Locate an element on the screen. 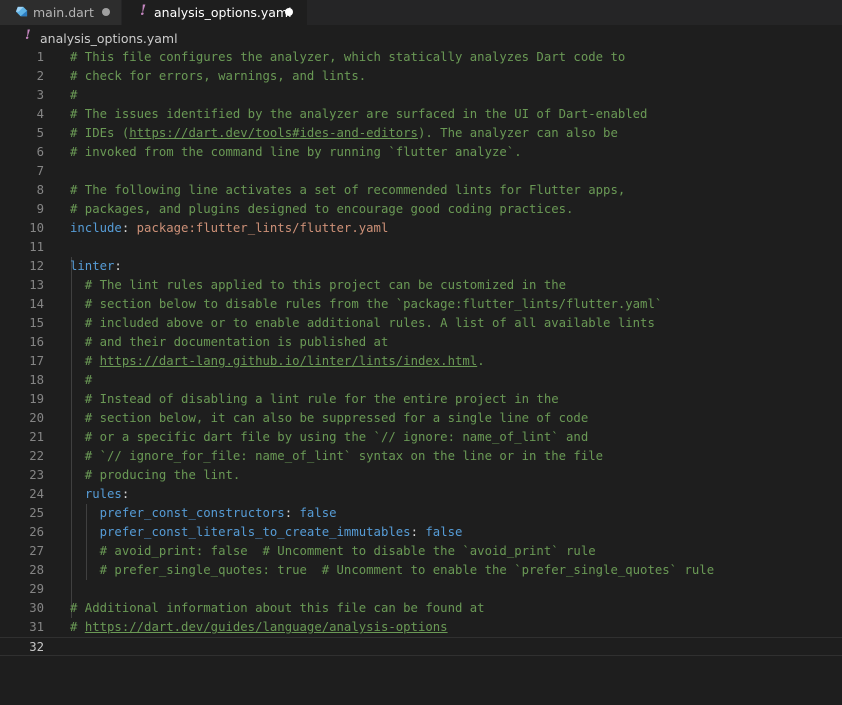 This screenshot has width=842, height=705. code-line: 11 is located at coordinates (421, 247).